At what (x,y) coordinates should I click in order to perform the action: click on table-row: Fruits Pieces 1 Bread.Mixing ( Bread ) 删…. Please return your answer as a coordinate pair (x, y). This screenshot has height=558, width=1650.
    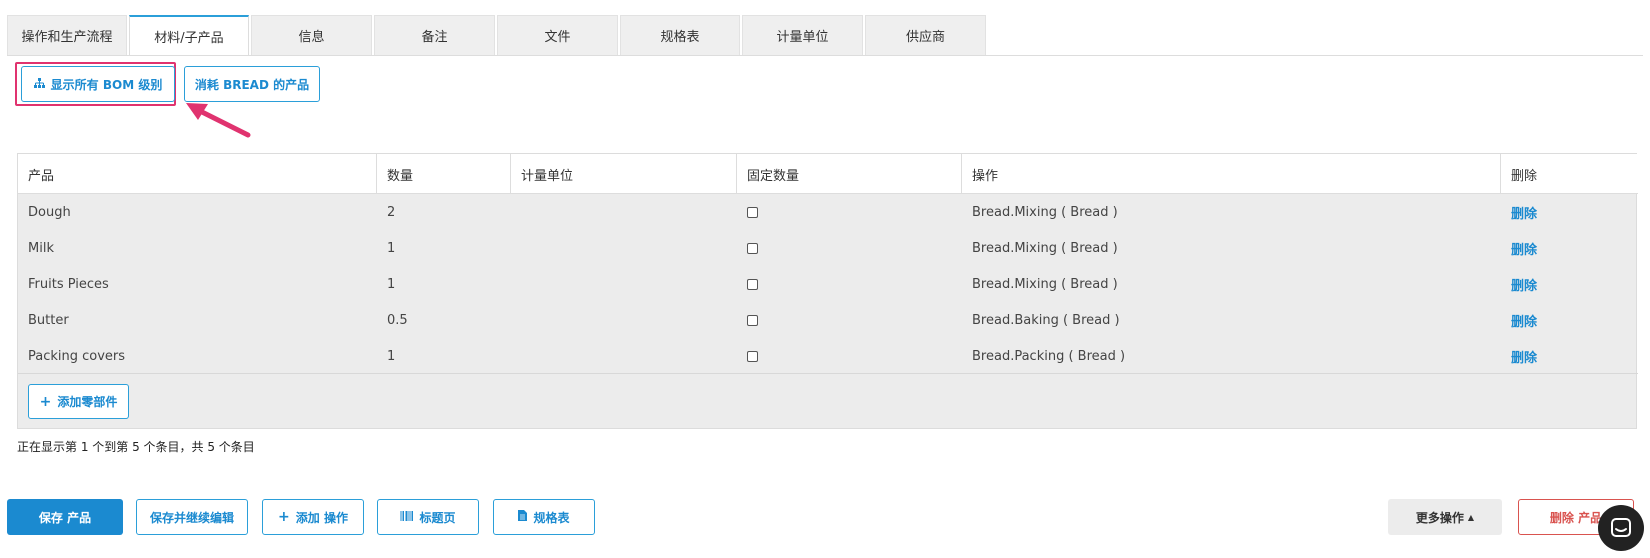
    Looking at the image, I should click on (828, 284).